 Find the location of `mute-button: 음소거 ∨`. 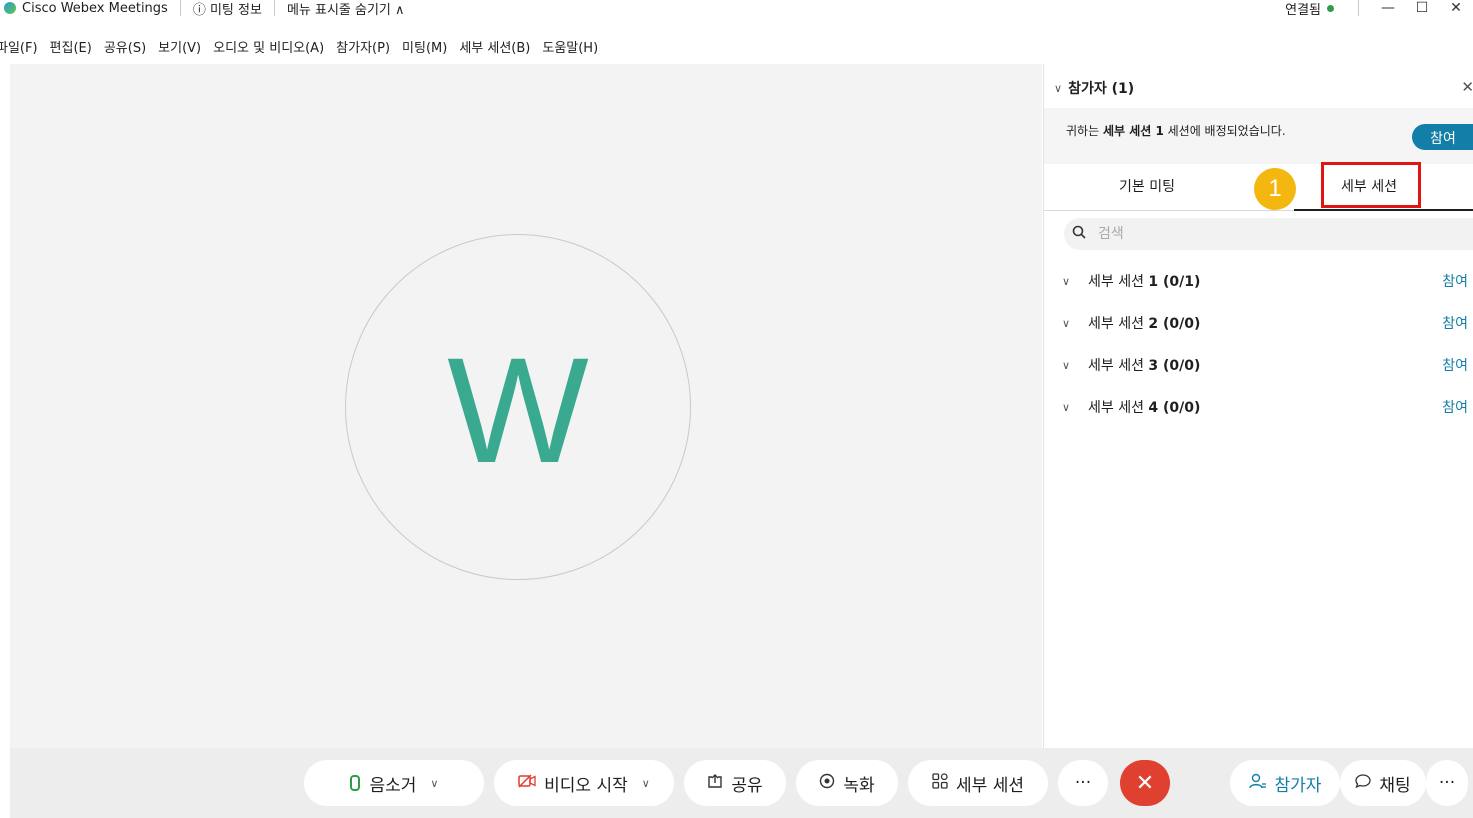

mute-button: 음소거 ∨ is located at coordinates (394, 783).